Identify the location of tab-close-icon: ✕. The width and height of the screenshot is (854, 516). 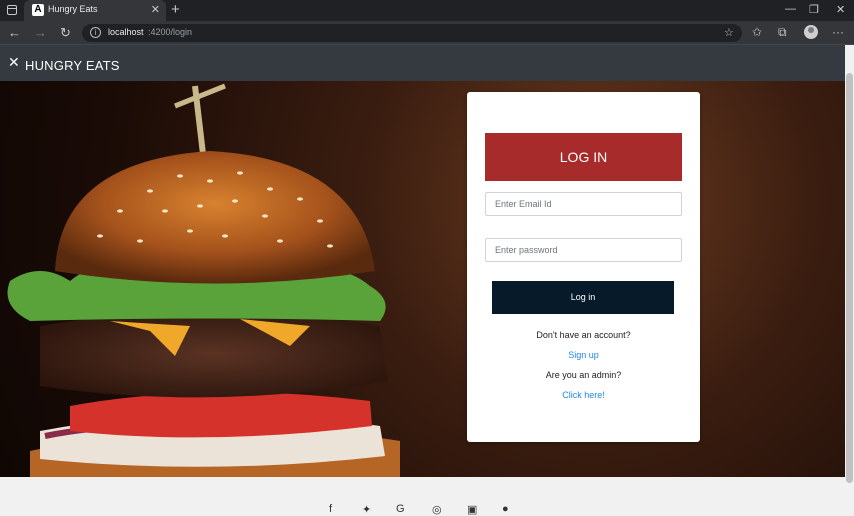
(155, 9).